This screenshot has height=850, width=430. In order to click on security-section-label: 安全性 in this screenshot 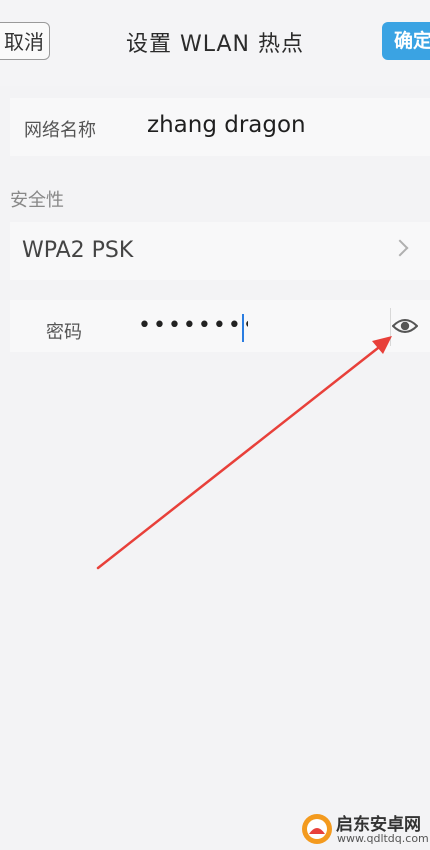, I will do `click(37, 200)`.